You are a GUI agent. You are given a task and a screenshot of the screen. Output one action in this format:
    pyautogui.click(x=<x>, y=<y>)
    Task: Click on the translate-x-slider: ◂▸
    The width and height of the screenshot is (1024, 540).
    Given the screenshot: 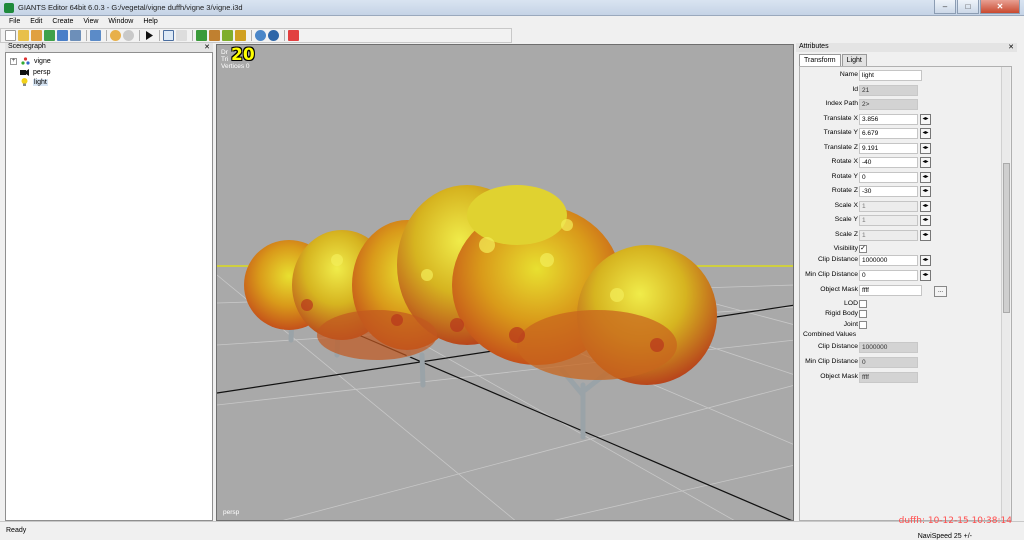 What is the action you would take?
    pyautogui.click(x=925, y=119)
    